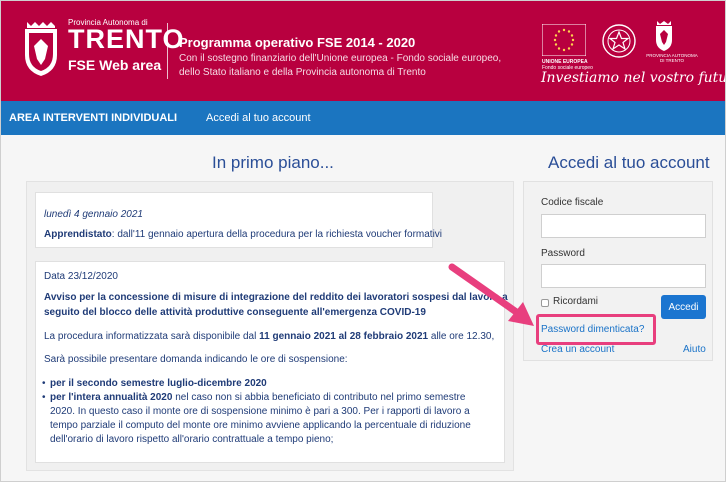 The width and height of the screenshot is (726, 482). Describe the element at coordinates (115, 65) in the screenshot. I see `area-name: FSE Web area` at that location.